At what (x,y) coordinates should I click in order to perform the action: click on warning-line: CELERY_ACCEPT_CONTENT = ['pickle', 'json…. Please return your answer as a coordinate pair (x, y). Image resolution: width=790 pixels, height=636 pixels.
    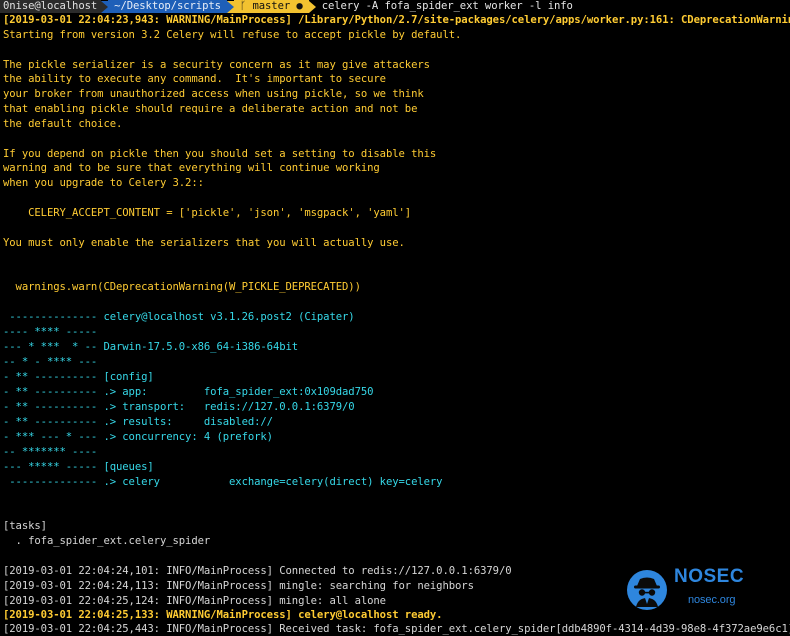
    Looking at the image, I should click on (207, 213).